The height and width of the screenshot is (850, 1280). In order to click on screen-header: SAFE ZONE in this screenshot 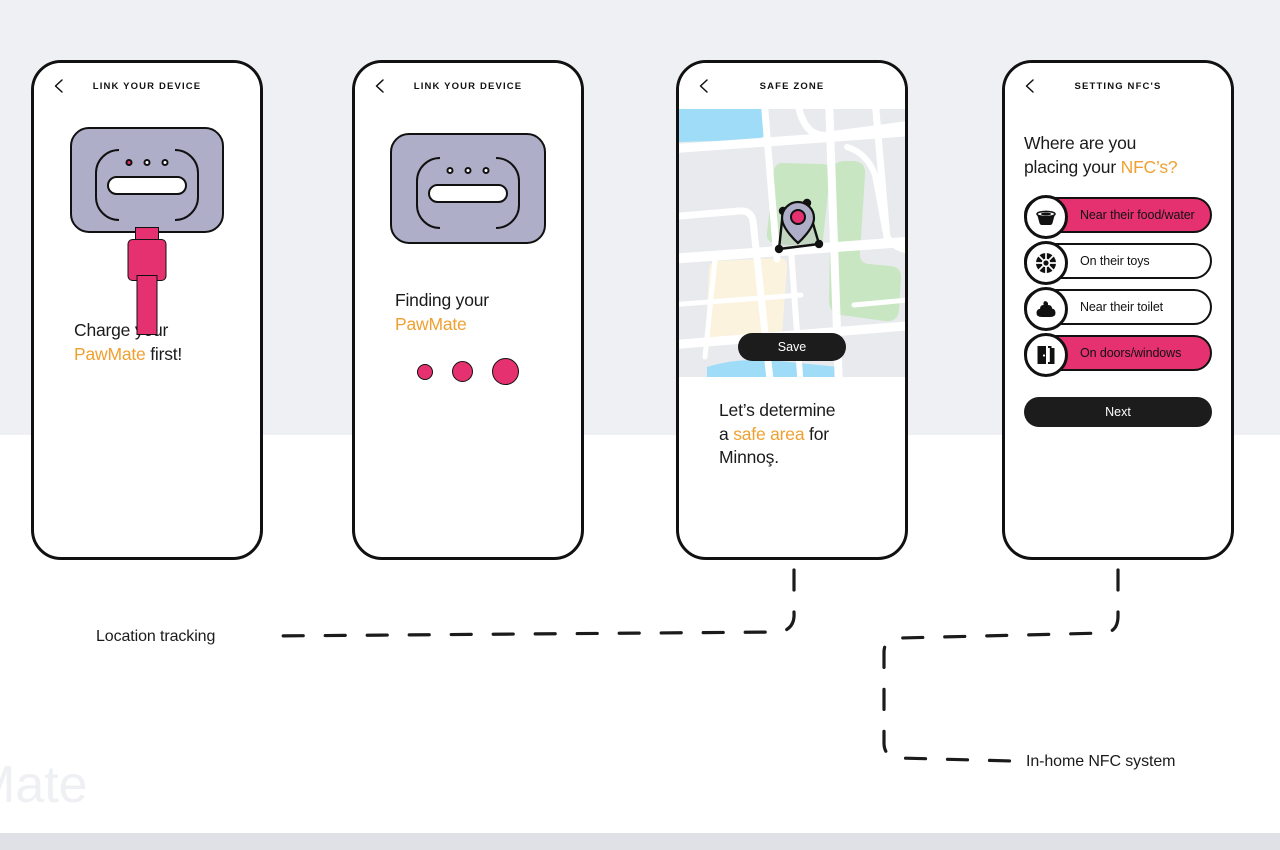, I will do `click(792, 86)`.